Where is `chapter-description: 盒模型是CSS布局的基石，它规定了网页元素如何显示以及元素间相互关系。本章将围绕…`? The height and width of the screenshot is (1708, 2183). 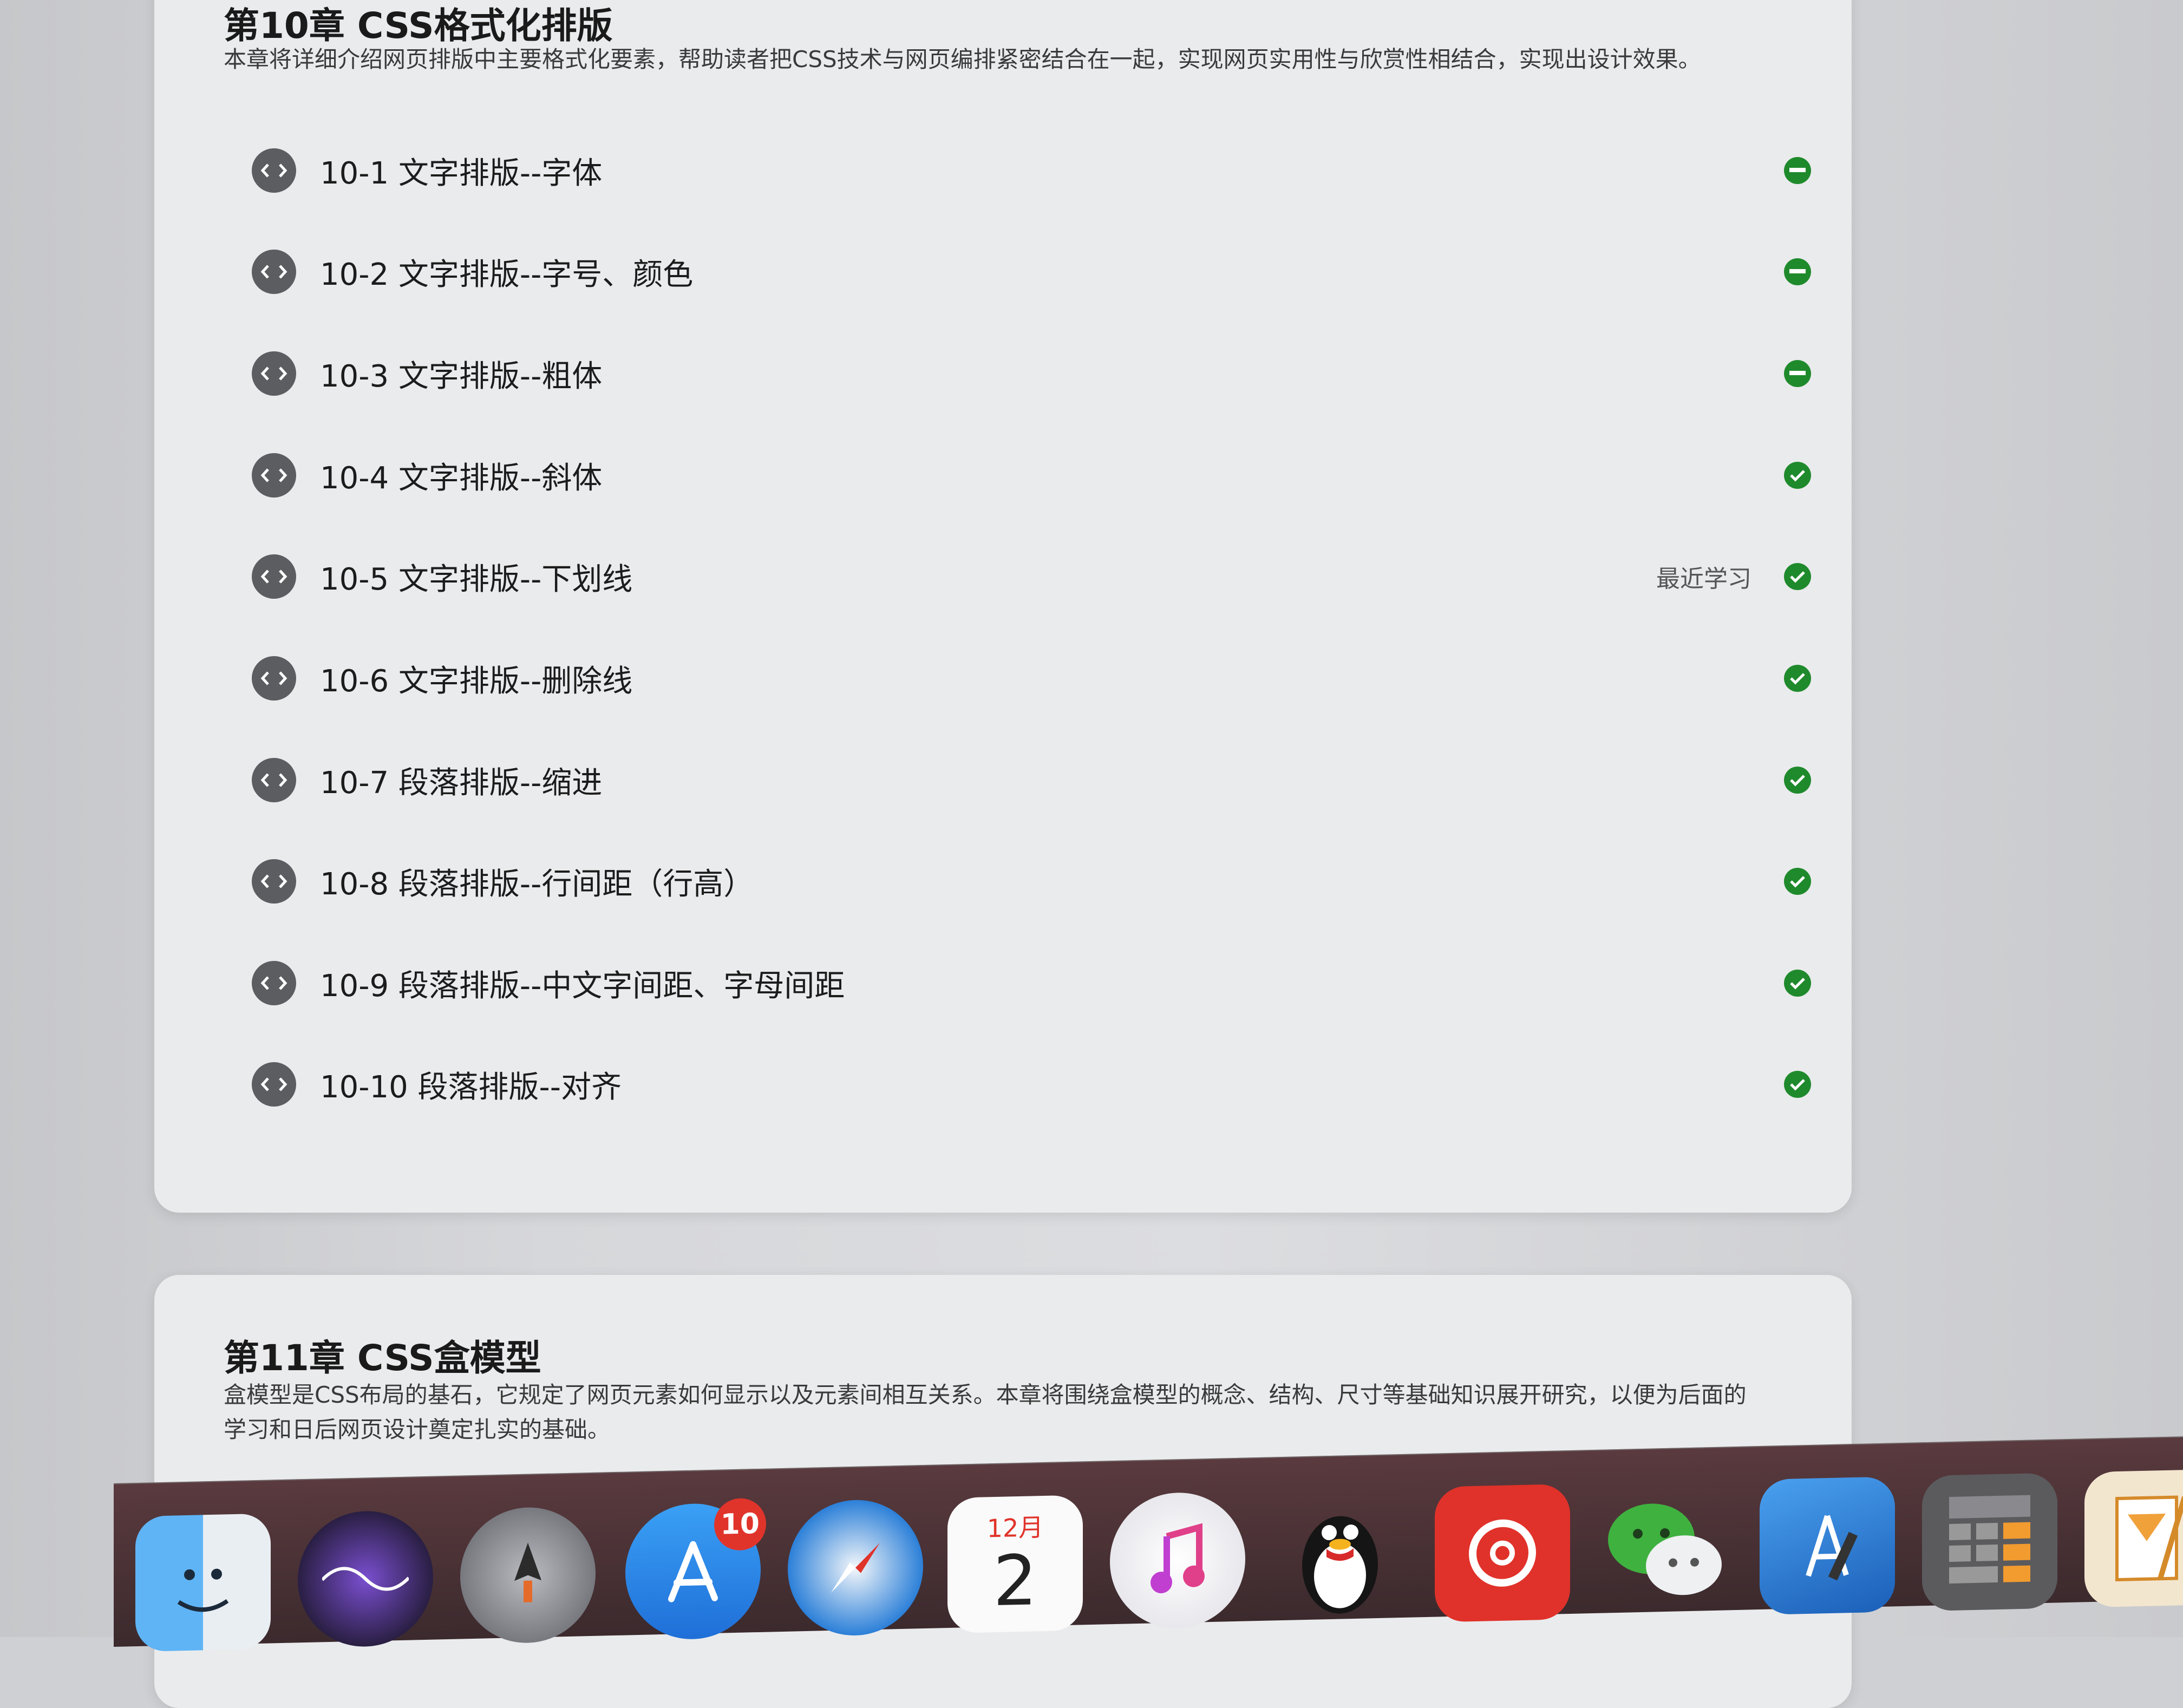 chapter-description: 盒模型是CSS布局的基石，它规定了网页元素如何显示以及元素间相互关系。本章将围绕… is located at coordinates (985, 1412).